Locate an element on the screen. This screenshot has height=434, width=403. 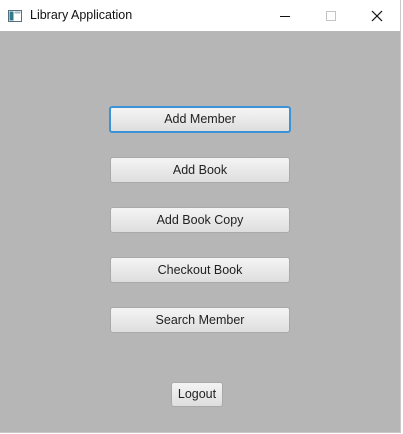
maximize-icon is located at coordinates (331, 16).